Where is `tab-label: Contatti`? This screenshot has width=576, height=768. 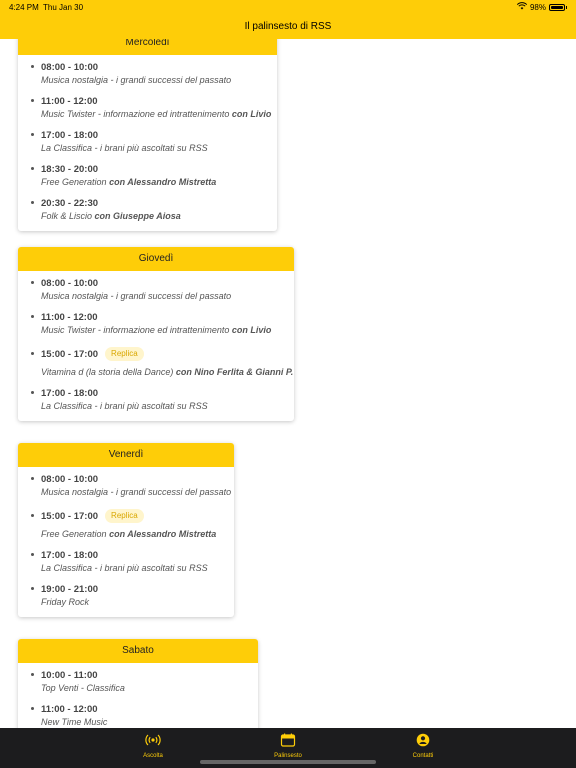
tab-label: Contatti is located at coordinates (423, 756).